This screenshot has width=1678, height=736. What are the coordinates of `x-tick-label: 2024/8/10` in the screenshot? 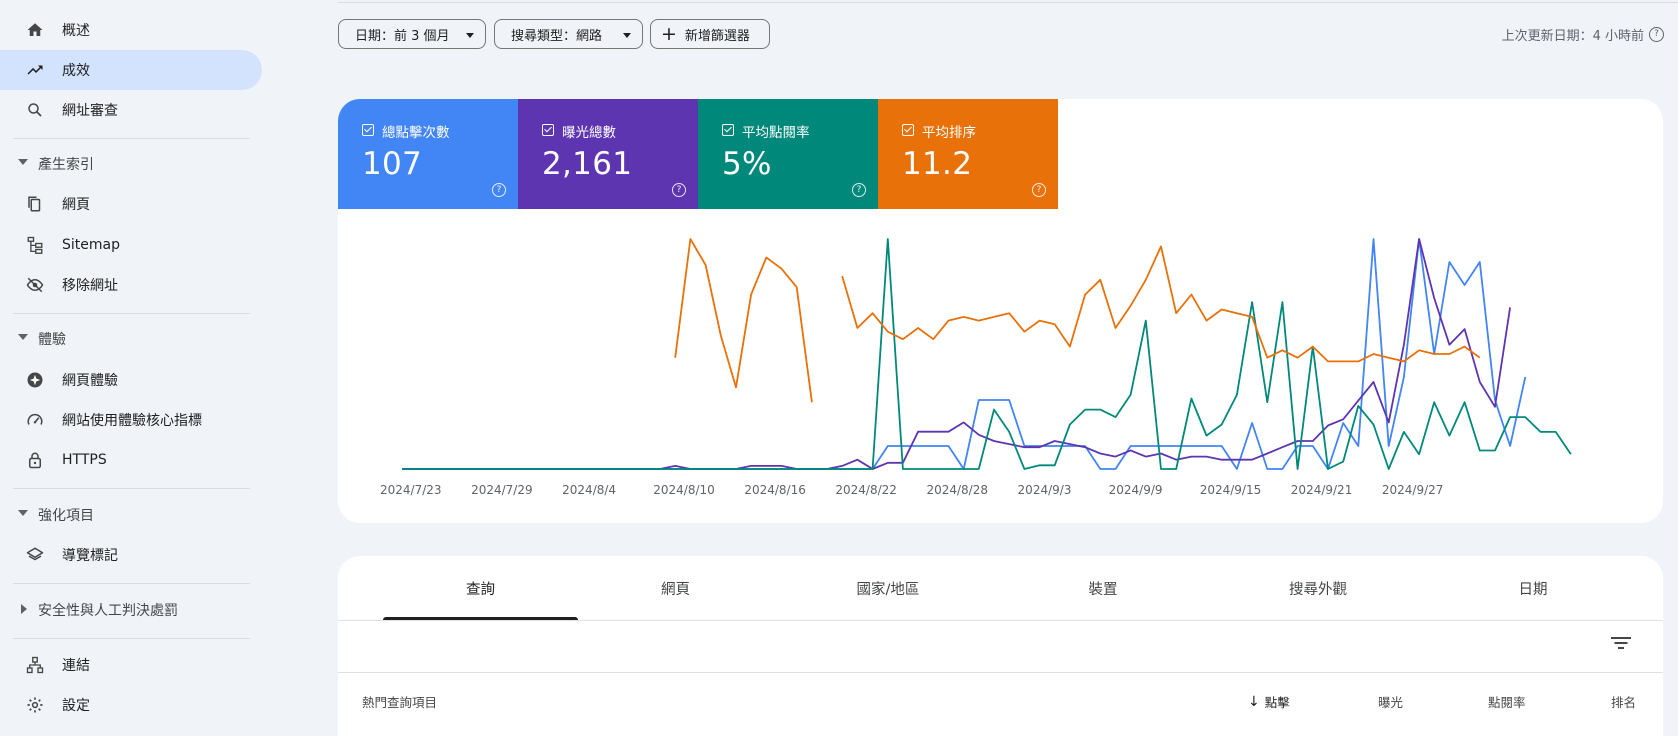 It's located at (684, 490).